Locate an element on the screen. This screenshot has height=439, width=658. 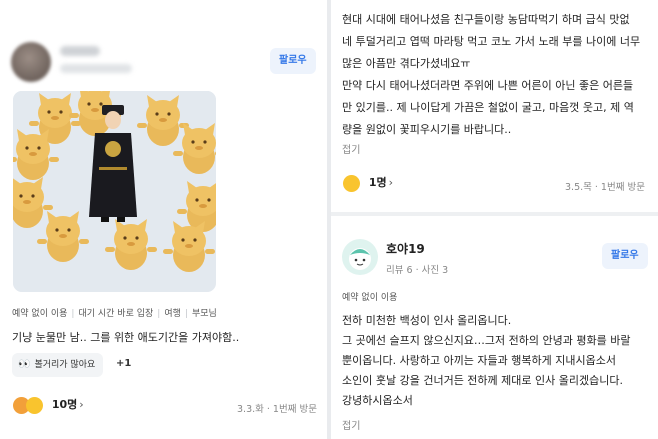
tag-travel: 여행 is located at coordinates (172, 314).